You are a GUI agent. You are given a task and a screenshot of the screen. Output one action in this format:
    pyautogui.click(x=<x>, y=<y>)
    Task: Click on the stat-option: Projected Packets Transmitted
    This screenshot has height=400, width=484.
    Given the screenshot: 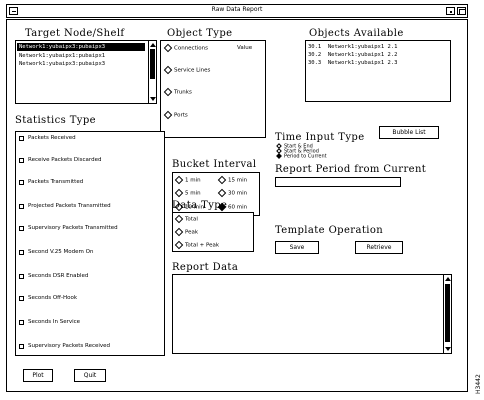 What is the action you would take?
    pyautogui.click(x=90, y=208)
    